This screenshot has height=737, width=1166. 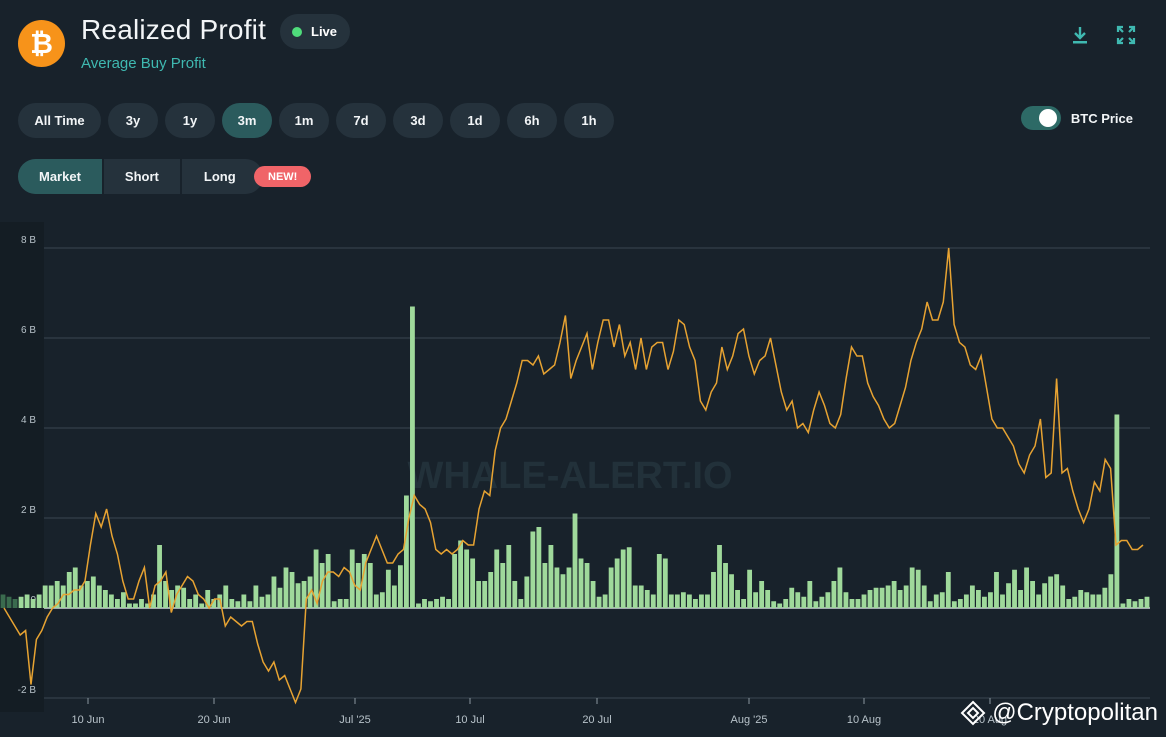 I want to click on y-tick-label: 2 B, so click(x=28, y=510).